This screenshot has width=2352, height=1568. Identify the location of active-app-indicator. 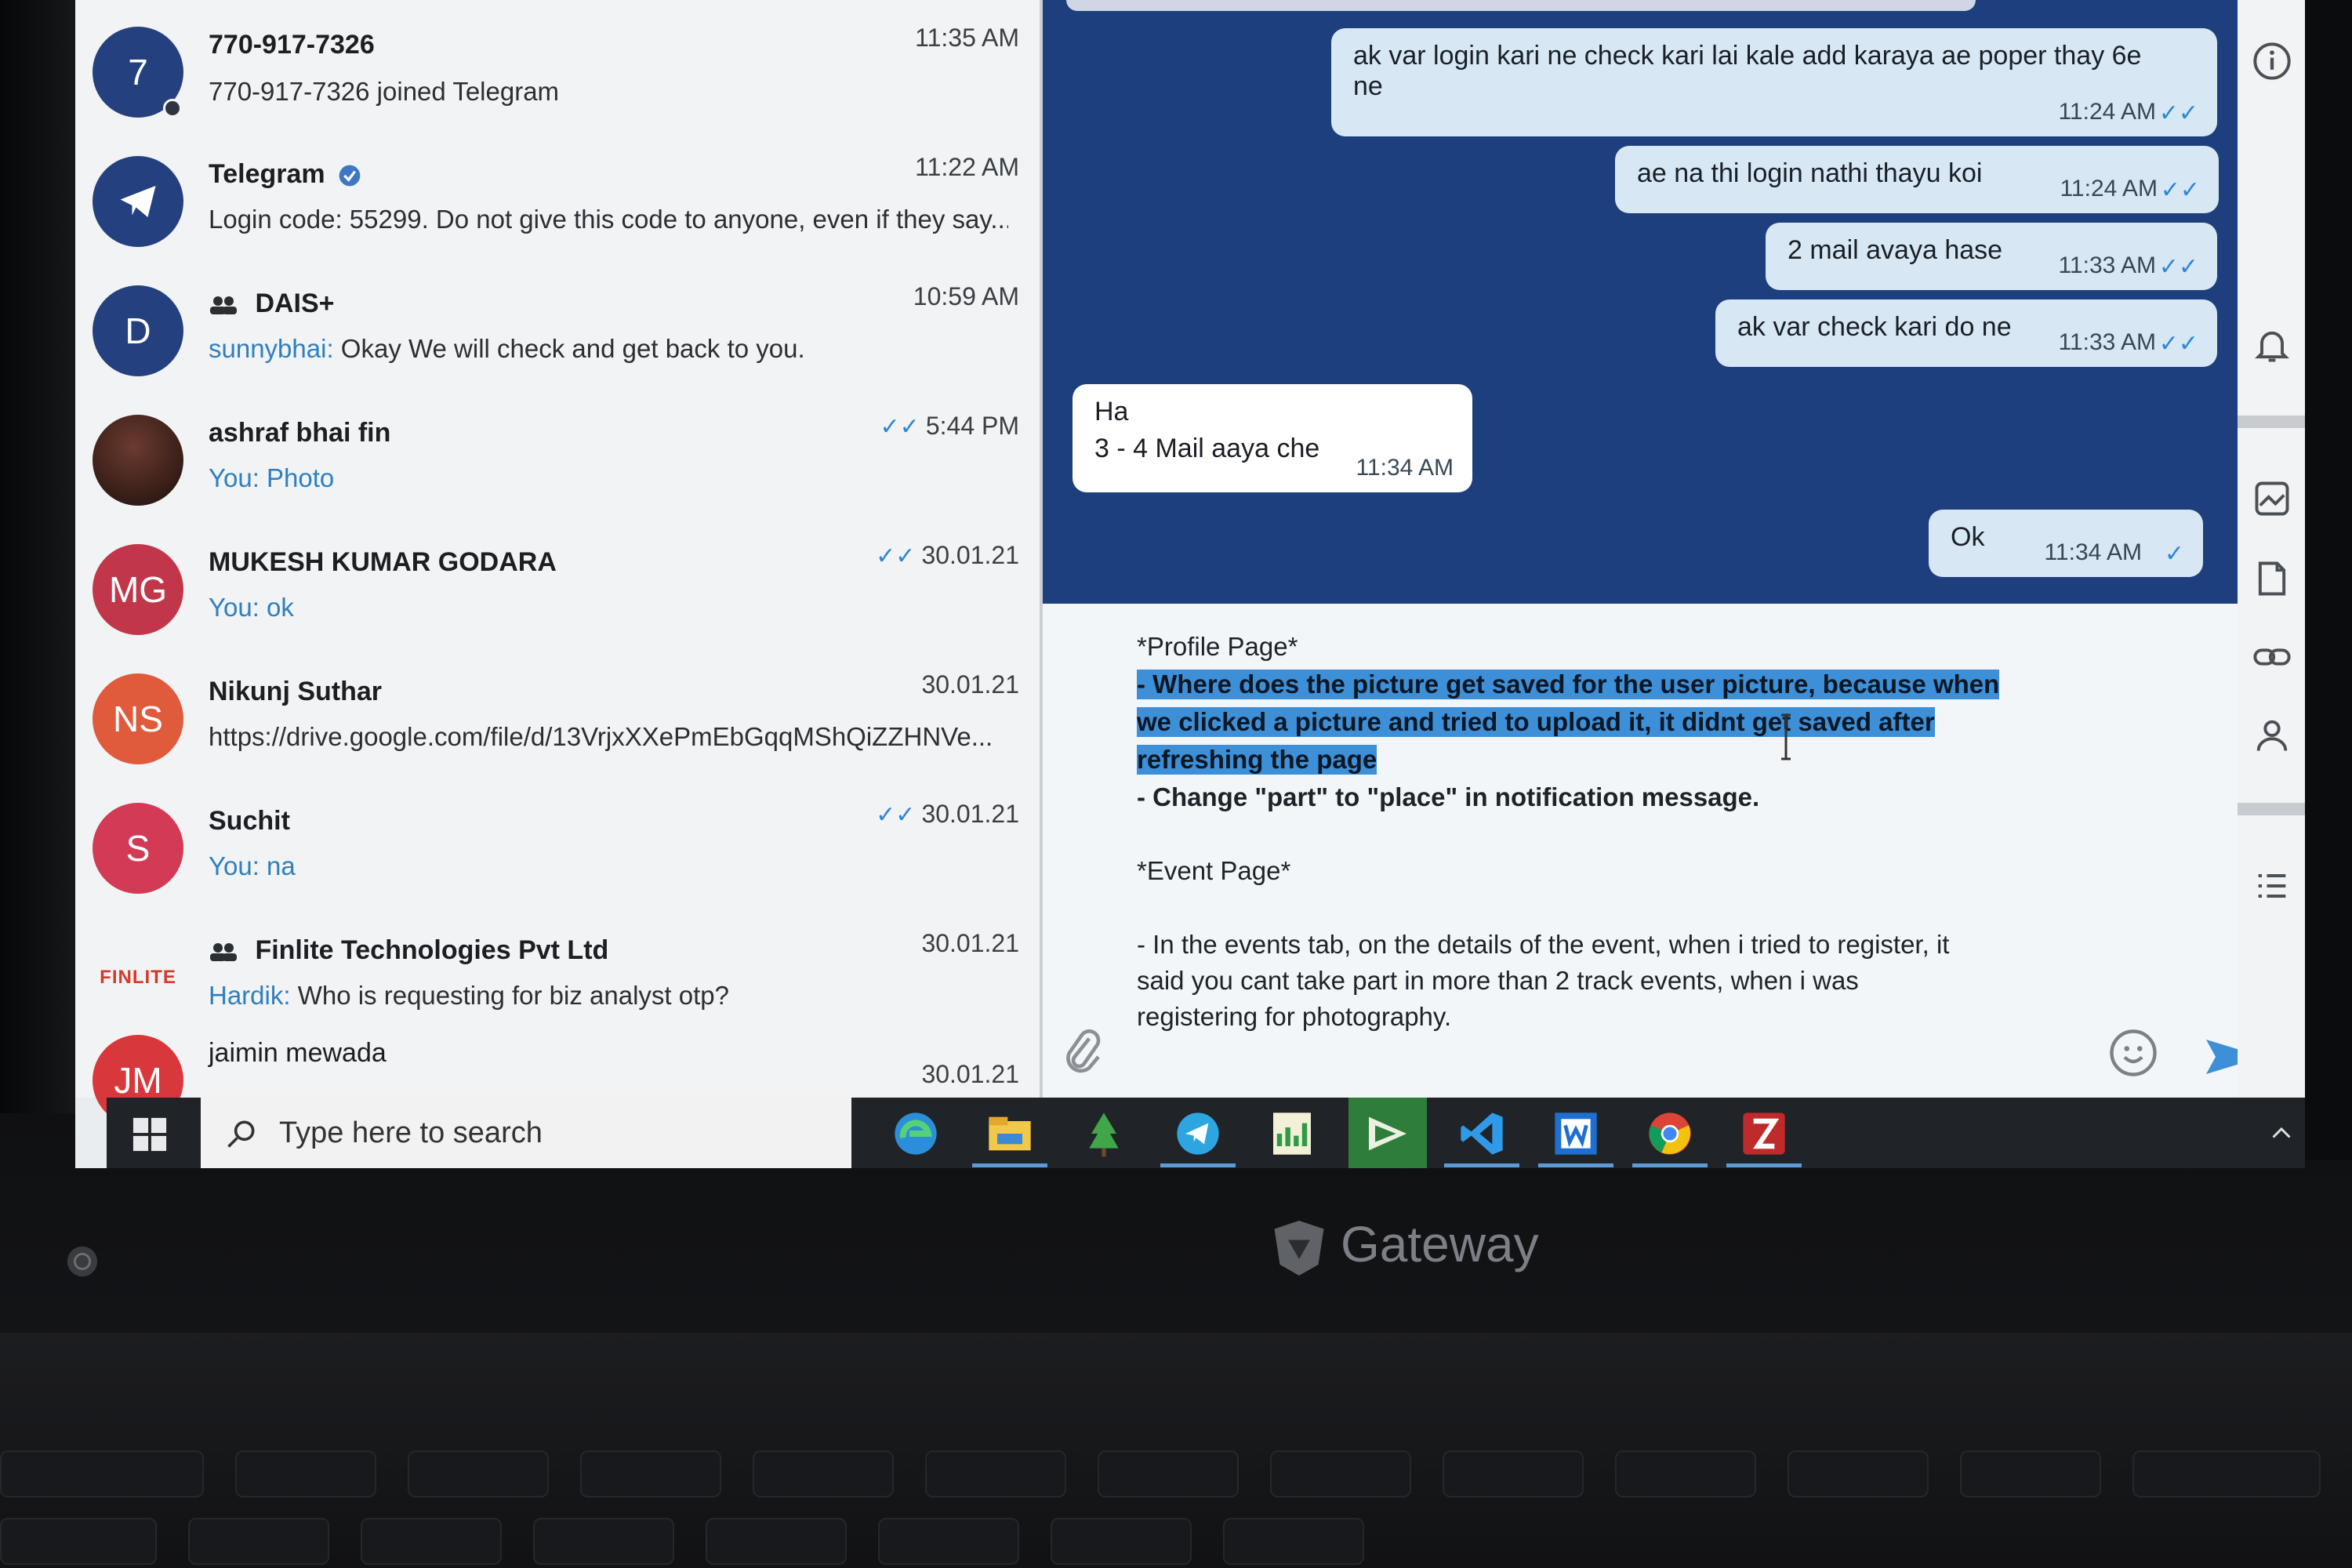
(1198, 1165).